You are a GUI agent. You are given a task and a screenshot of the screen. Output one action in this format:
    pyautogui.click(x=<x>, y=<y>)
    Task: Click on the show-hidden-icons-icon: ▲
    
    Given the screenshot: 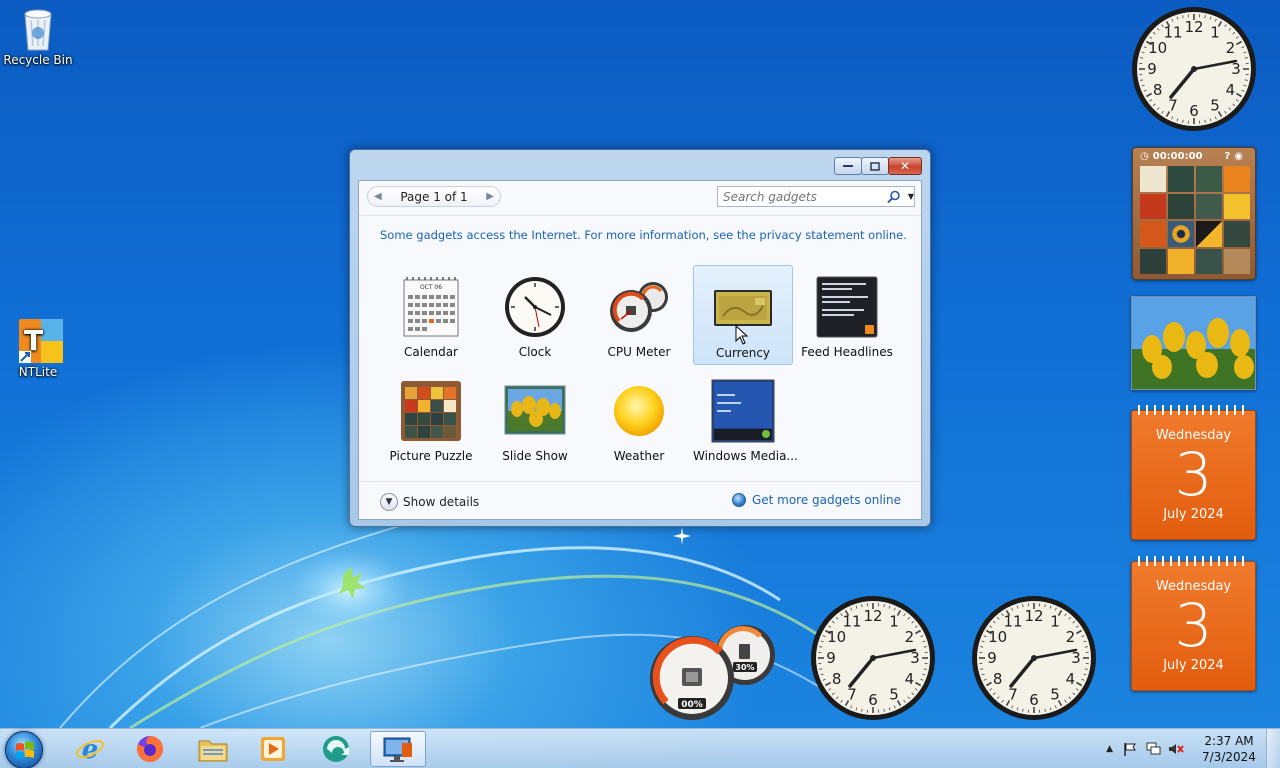 What is the action you would take?
    pyautogui.click(x=1109, y=749)
    